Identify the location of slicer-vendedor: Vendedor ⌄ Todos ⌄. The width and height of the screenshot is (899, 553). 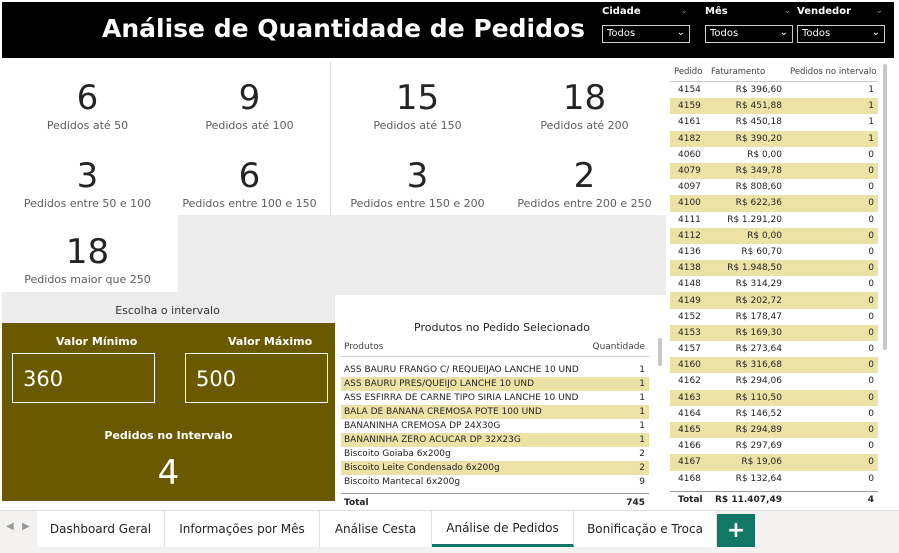
(841, 24).